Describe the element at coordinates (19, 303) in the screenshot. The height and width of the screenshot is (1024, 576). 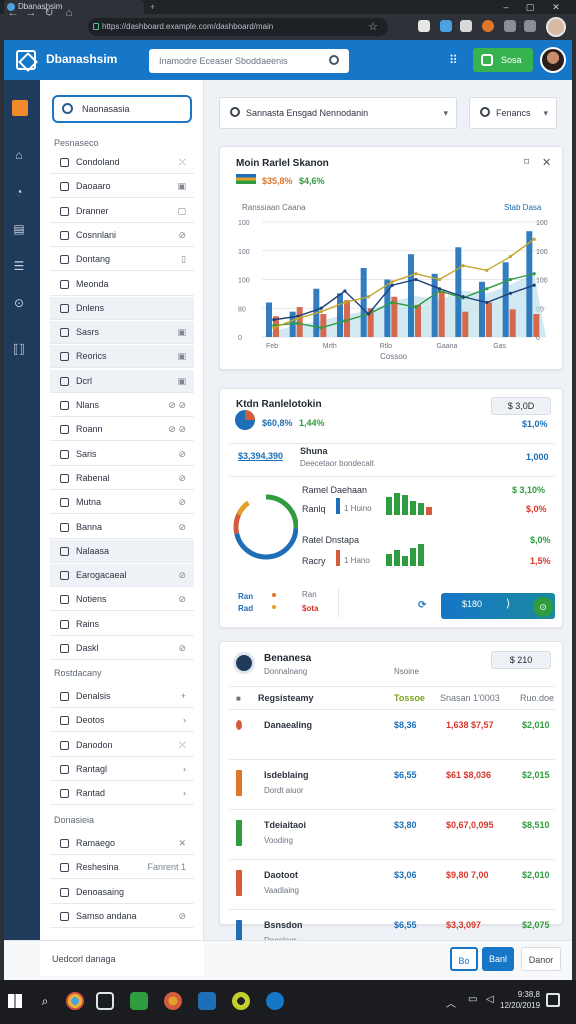
I see `rail-search-icon: ⊙` at that location.